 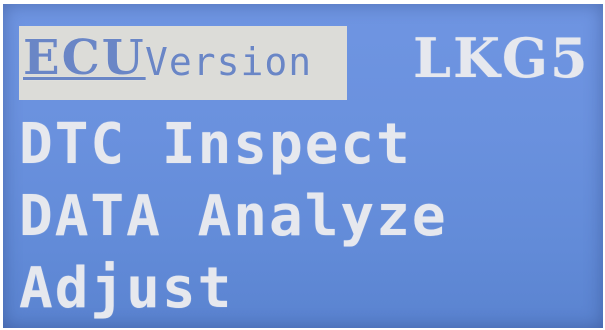 What do you see at coordinates (84, 58) in the screenshot?
I see `menu-item-ecu-label: ECU` at bounding box center [84, 58].